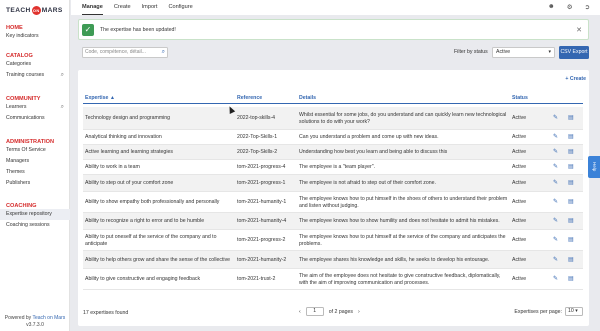 The height and width of the screenshot is (331, 600). I want to click on cell-reference: tom-2021-progress-4, so click(261, 167).